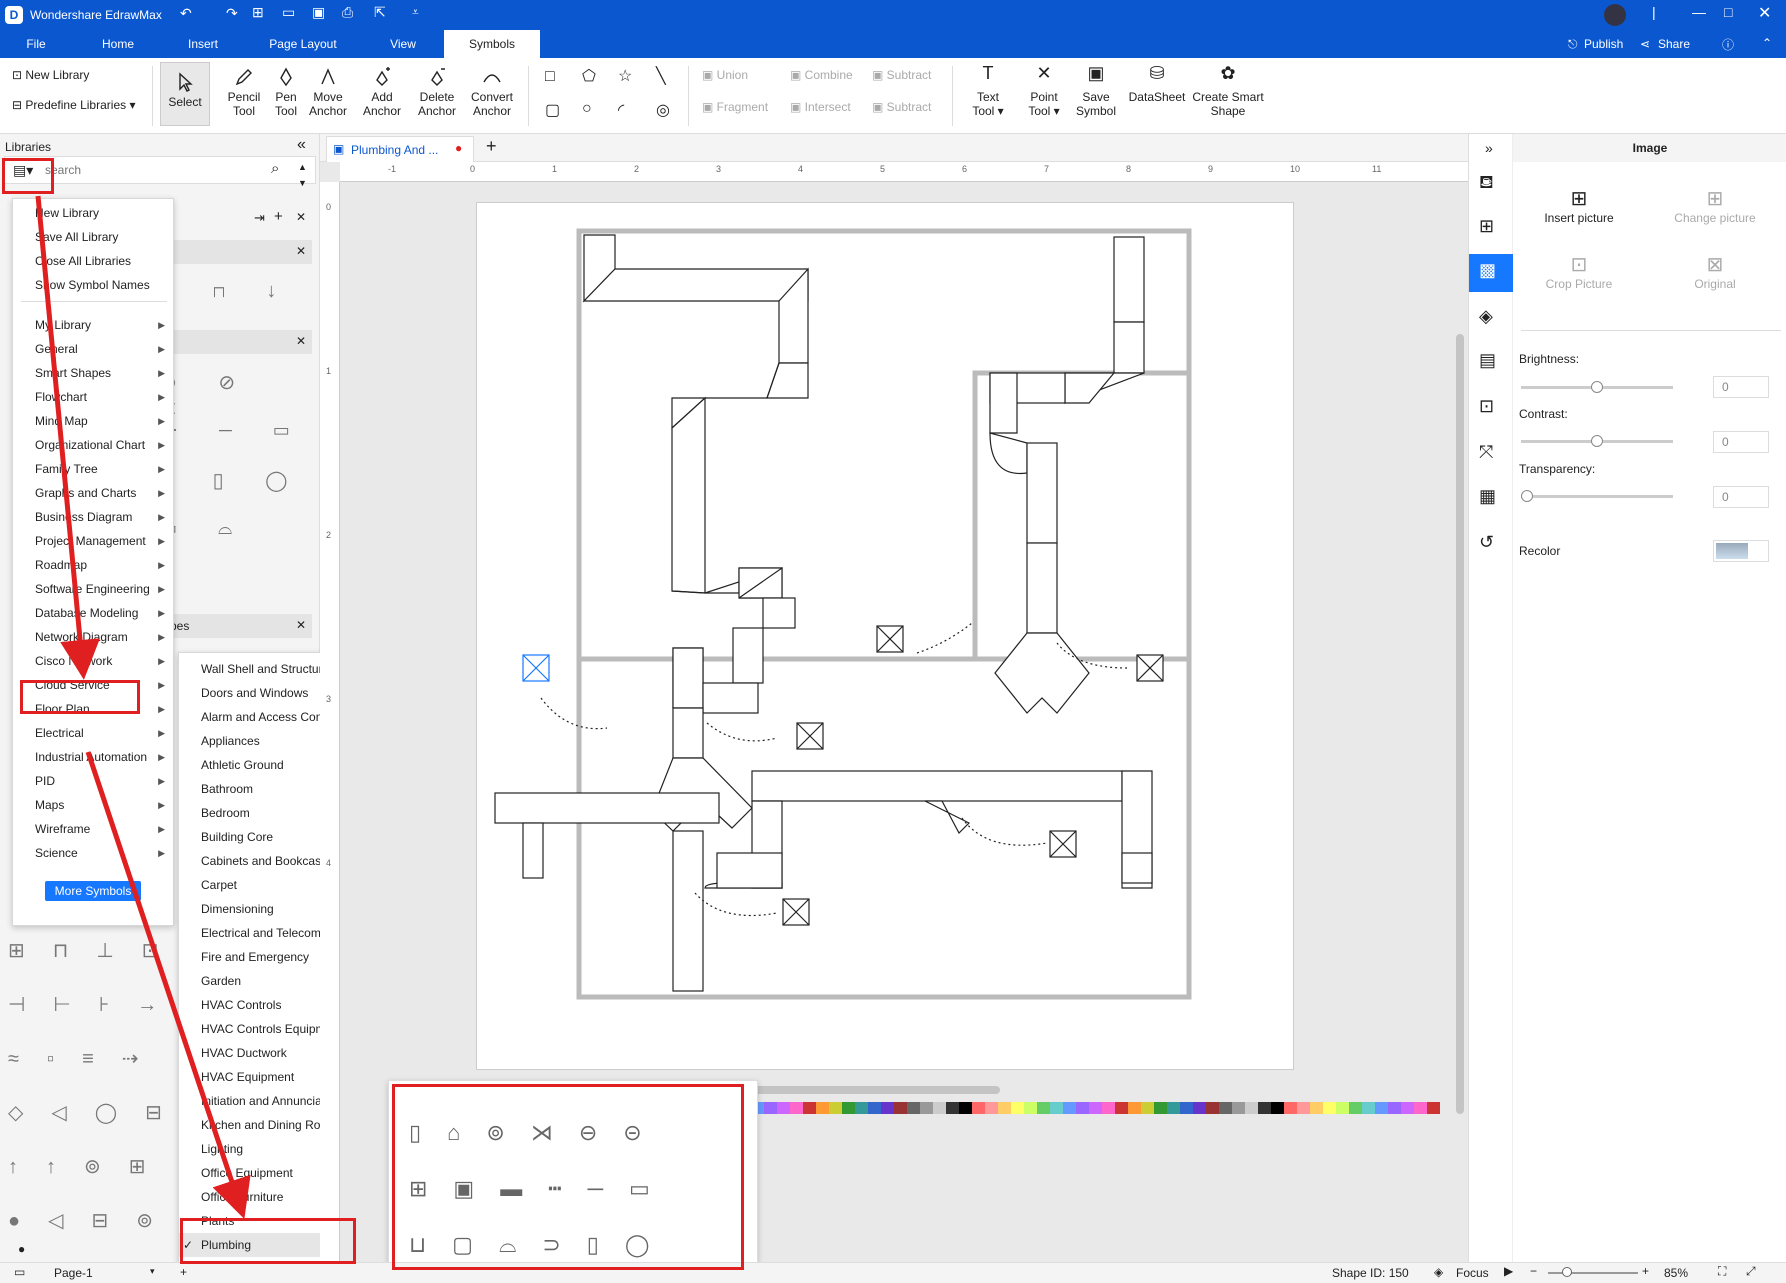  Describe the element at coordinates (143, 707) in the screenshot. I see `annotation-arrows` at that location.